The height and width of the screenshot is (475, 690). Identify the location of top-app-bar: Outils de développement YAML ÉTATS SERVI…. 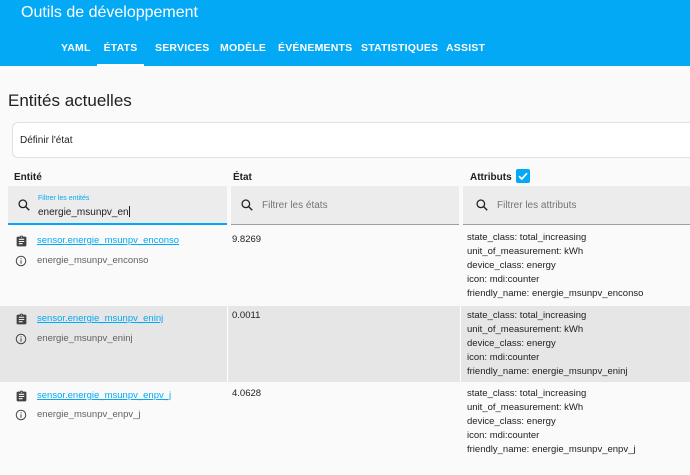
(345, 33).